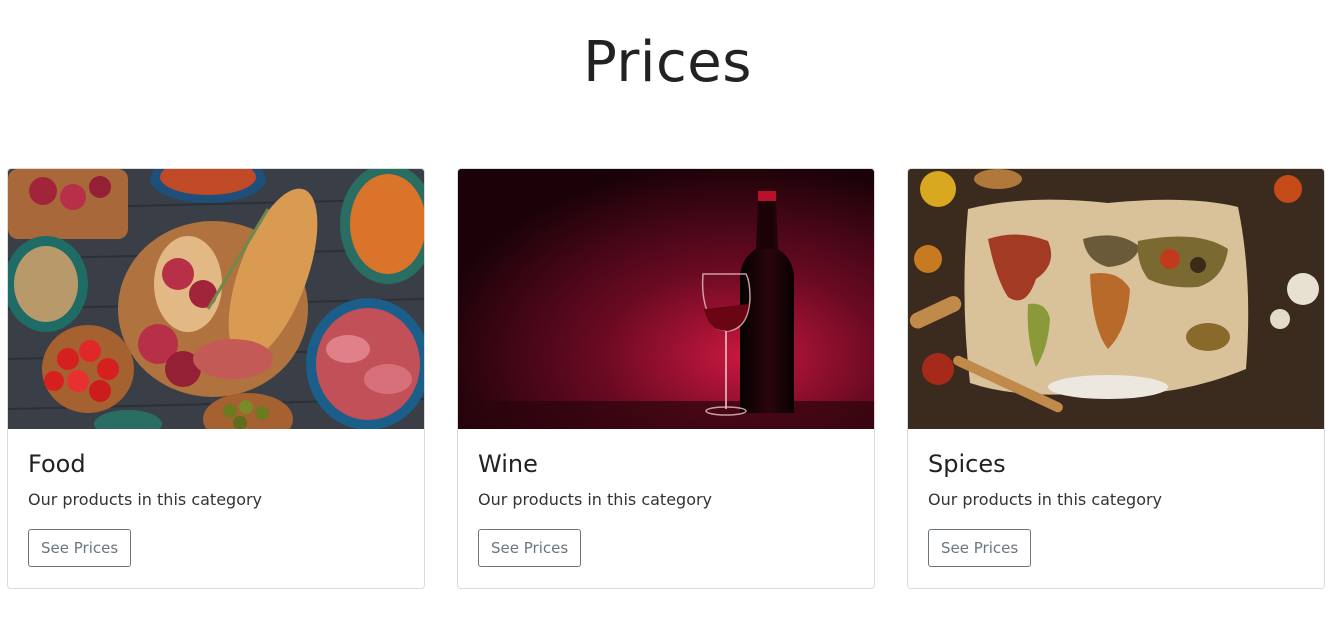  Describe the element at coordinates (666, 299) in the screenshot. I see `wine-image` at that location.